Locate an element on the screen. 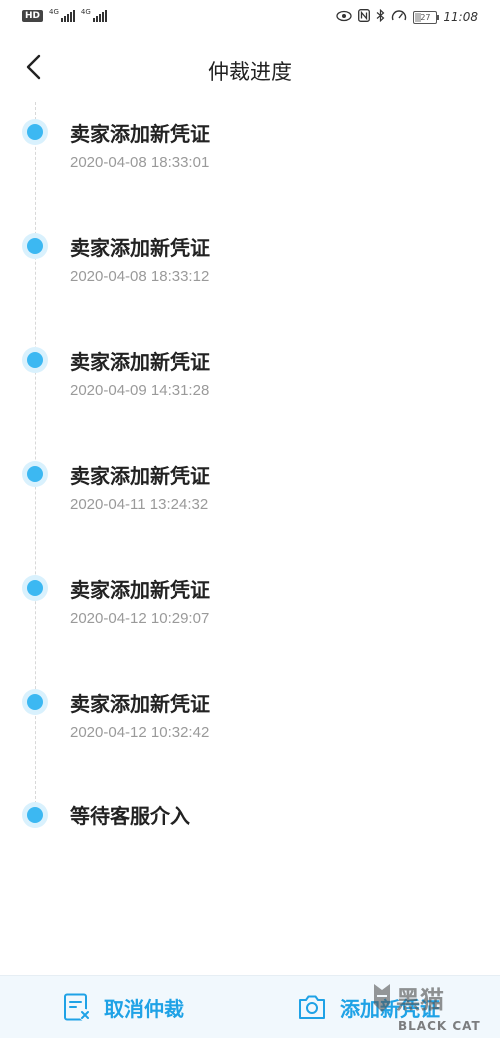  camera-icon is located at coordinates (312, 1007).